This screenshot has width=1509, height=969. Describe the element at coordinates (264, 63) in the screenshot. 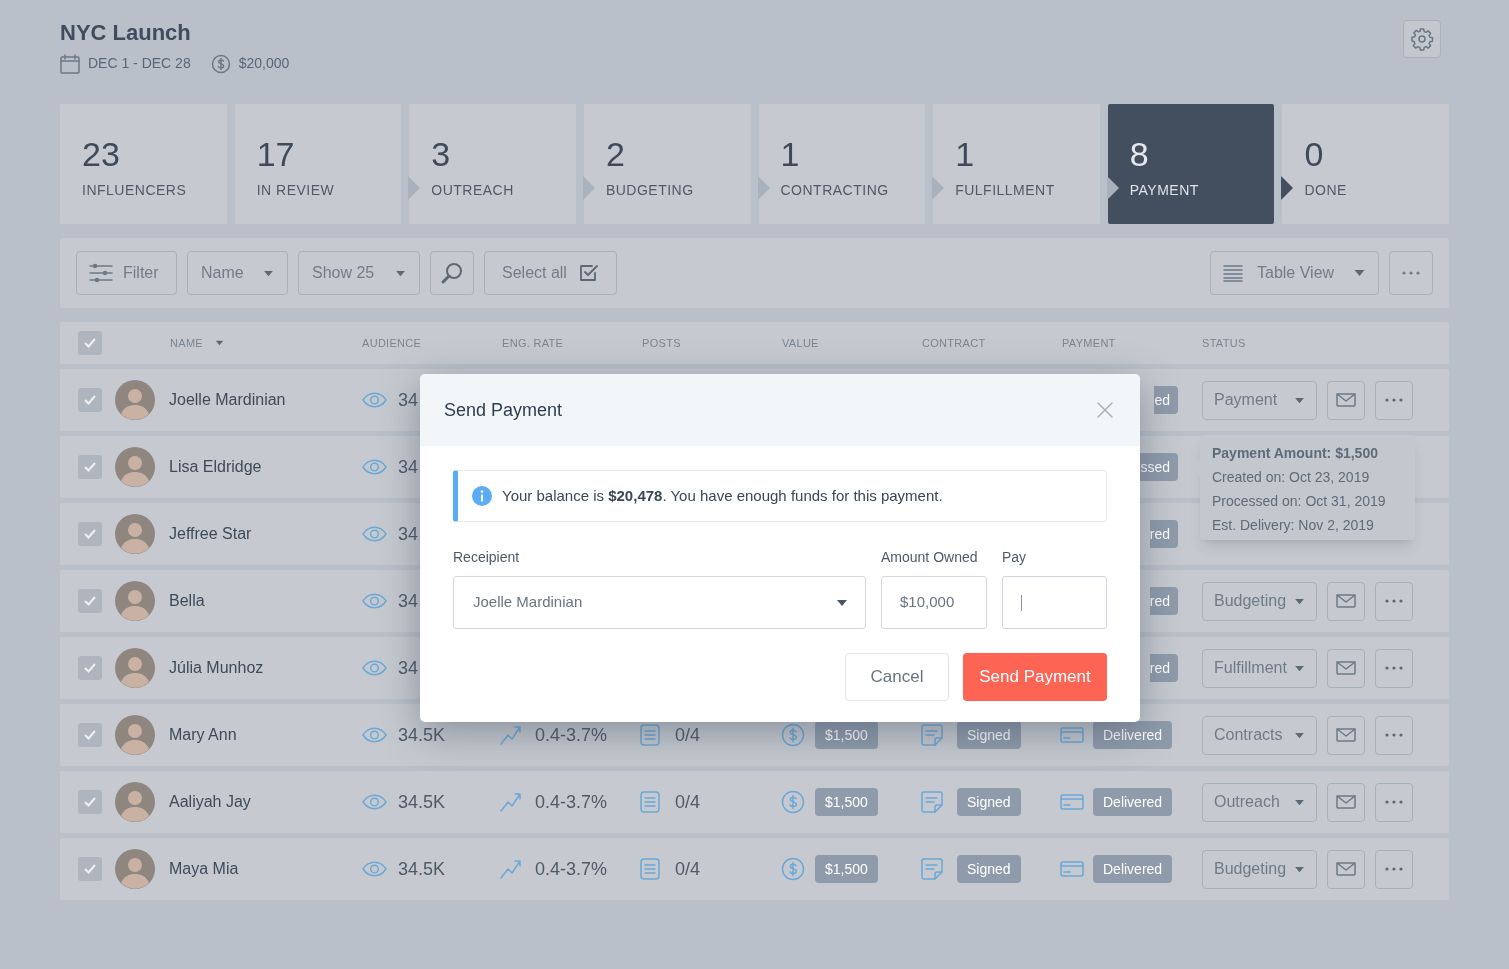

I see `budget-amount: $20,000` at that location.